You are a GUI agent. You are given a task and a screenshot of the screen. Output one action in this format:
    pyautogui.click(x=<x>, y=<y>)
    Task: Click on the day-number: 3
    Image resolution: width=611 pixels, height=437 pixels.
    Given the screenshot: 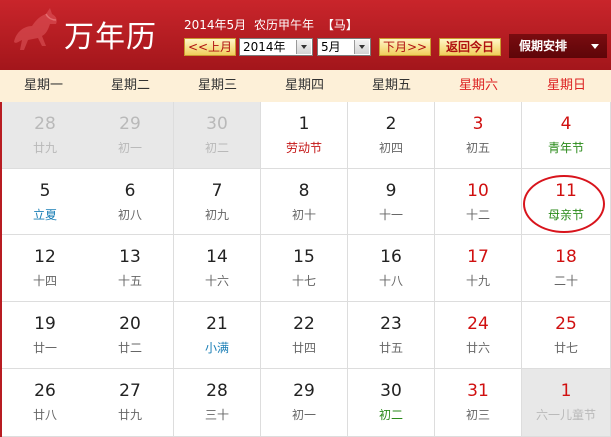 What is the action you would take?
    pyautogui.click(x=478, y=124)
    